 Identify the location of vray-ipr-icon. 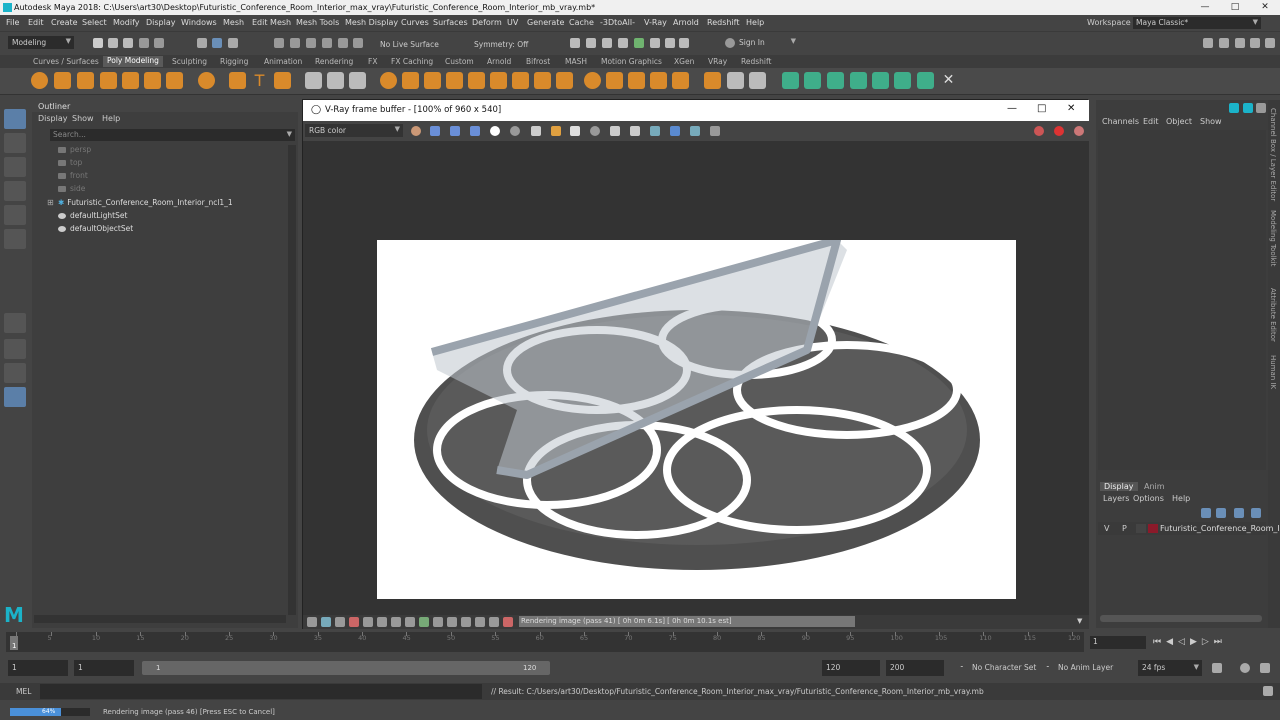
(670, 43).